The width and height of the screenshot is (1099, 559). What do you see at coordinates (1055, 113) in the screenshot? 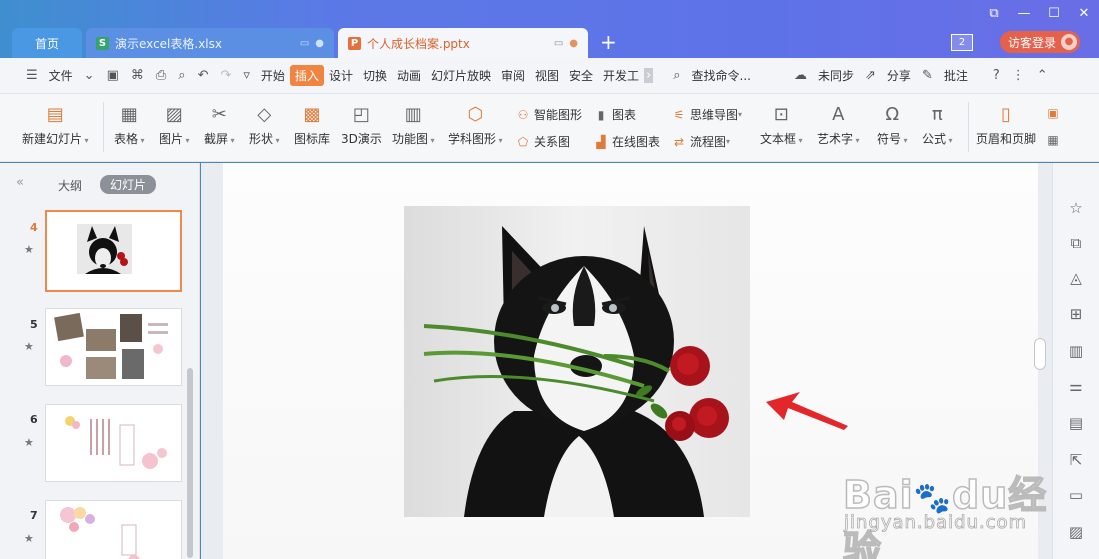
I see `3d-model-small-button: ▣` at bounding box center [1055, 113].